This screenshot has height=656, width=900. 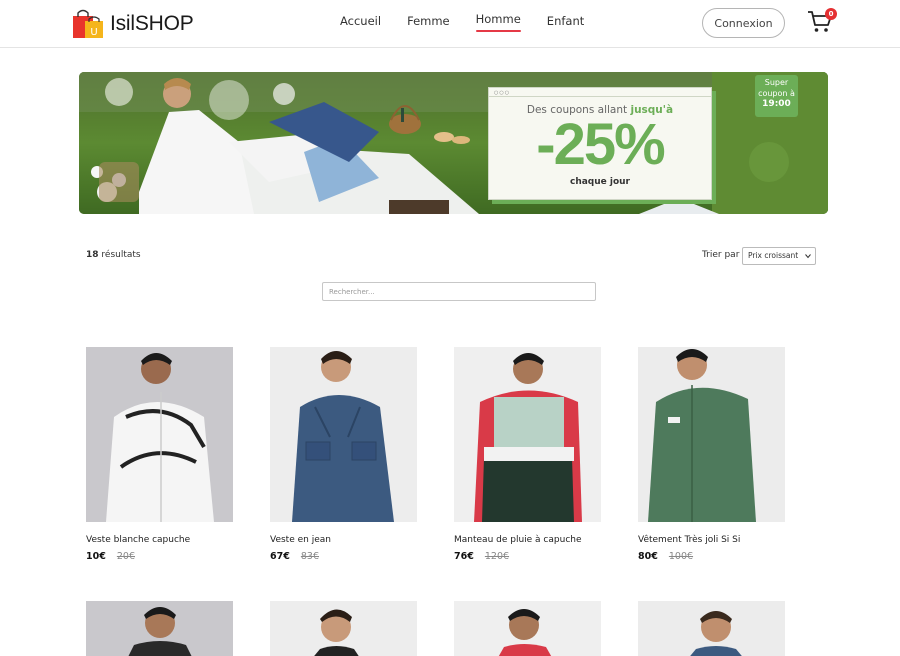 What do you see at coordinates (831, 14) in the screenshot?
I see `cart-count-badge: 0` at bounding box center [831, 14].